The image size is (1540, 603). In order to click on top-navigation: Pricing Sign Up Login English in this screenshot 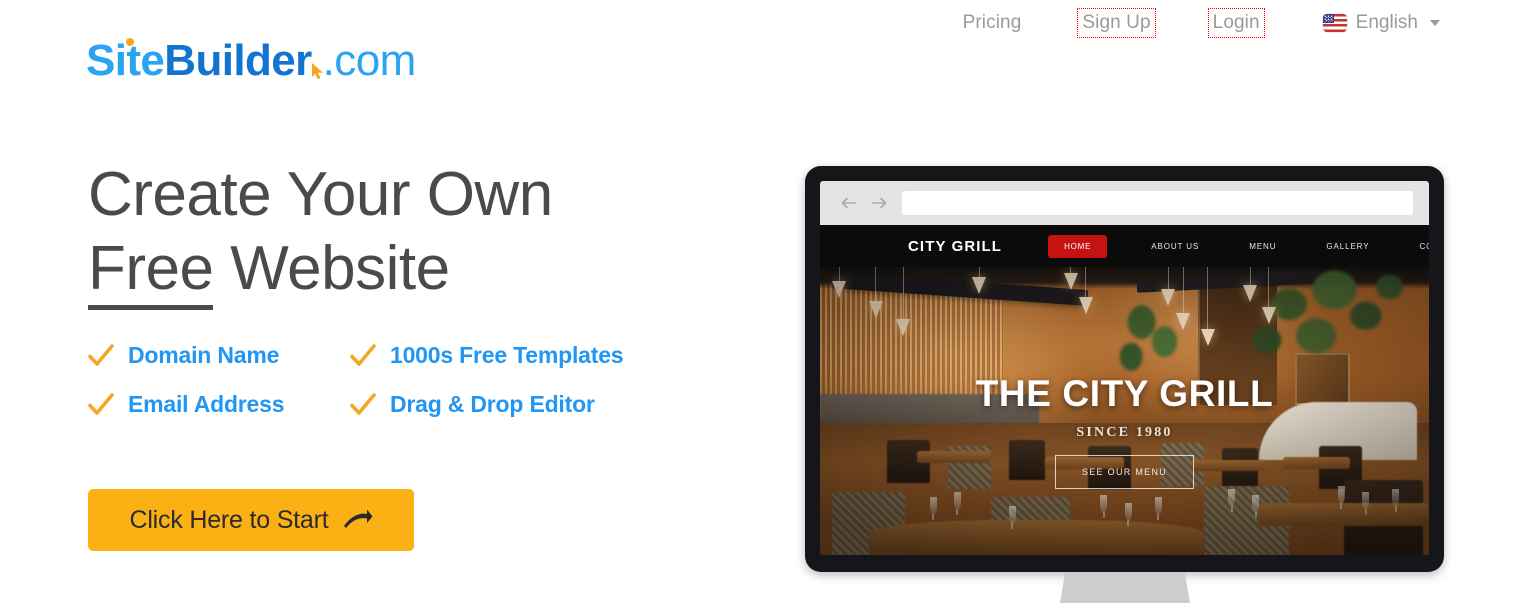, I will do `click(1199, 23)`.